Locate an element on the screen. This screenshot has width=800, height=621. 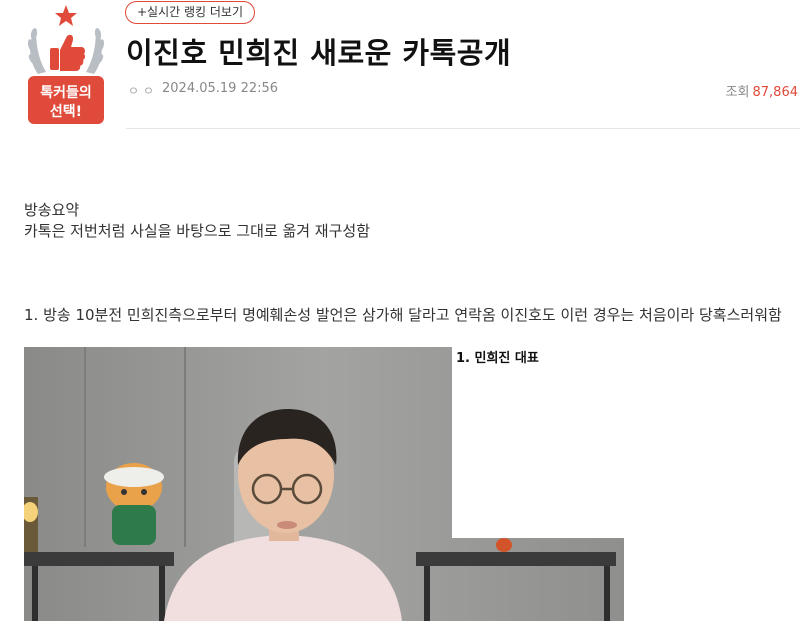
best-pick-badge: 톡커들의 선택! is located at coordinates (66, 64).